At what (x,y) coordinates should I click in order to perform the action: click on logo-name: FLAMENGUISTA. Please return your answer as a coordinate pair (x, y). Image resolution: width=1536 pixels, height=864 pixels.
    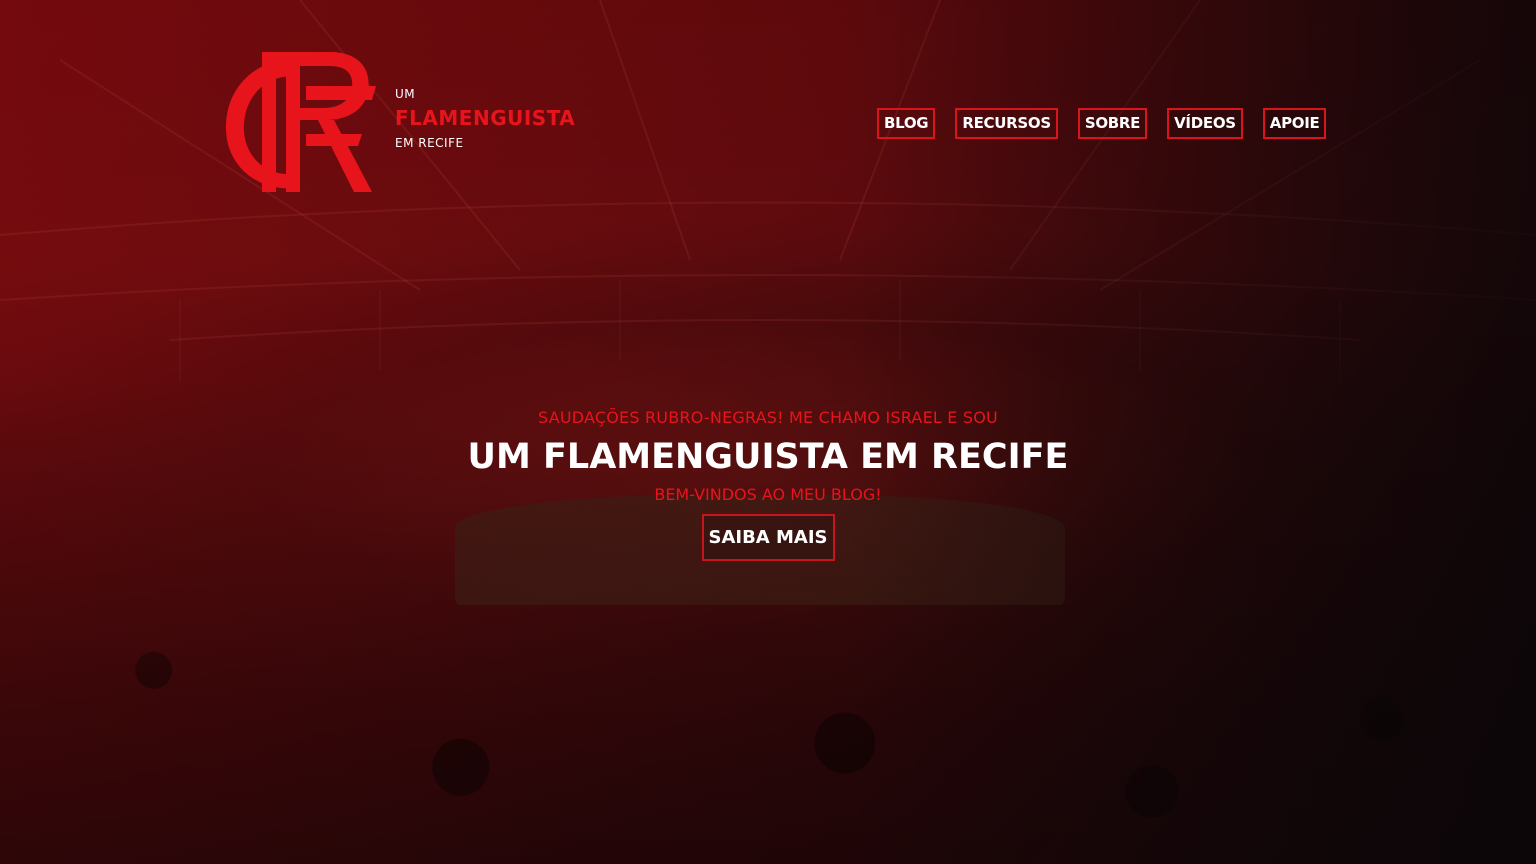
    Looking at the image, I should click on (485, 118).